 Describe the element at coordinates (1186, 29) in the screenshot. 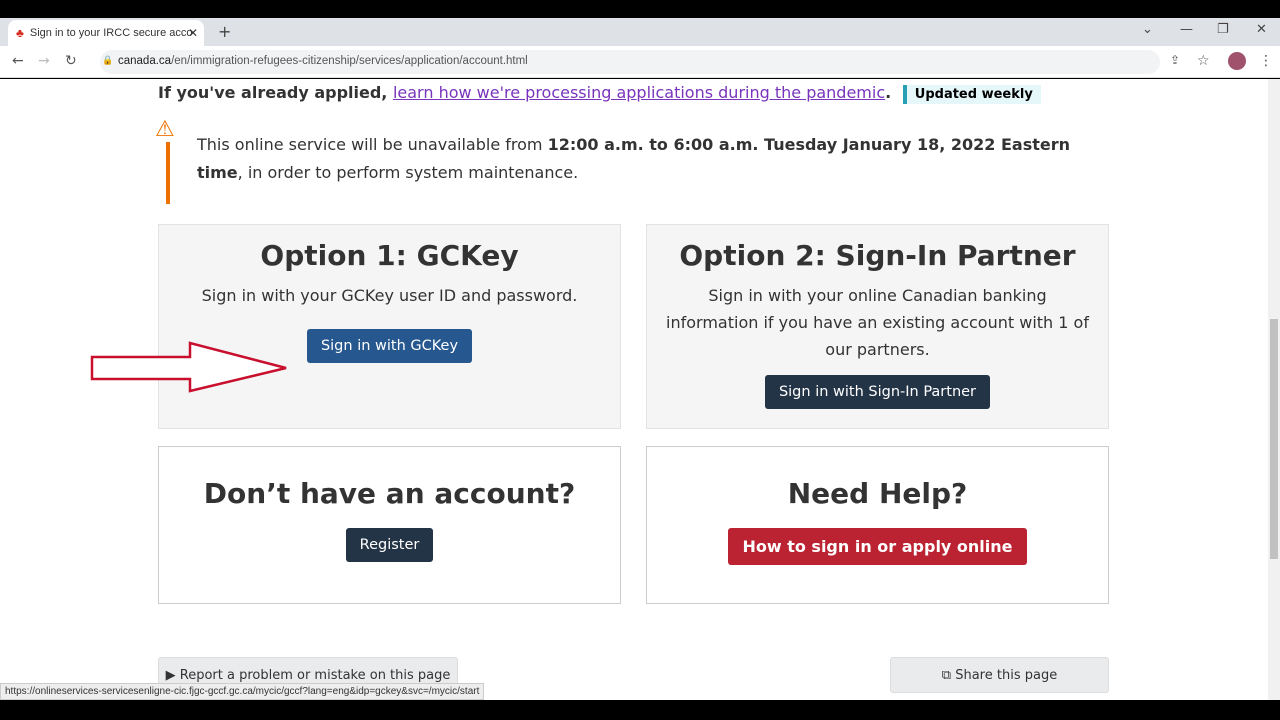

I see `minimize-button: —` at that location.